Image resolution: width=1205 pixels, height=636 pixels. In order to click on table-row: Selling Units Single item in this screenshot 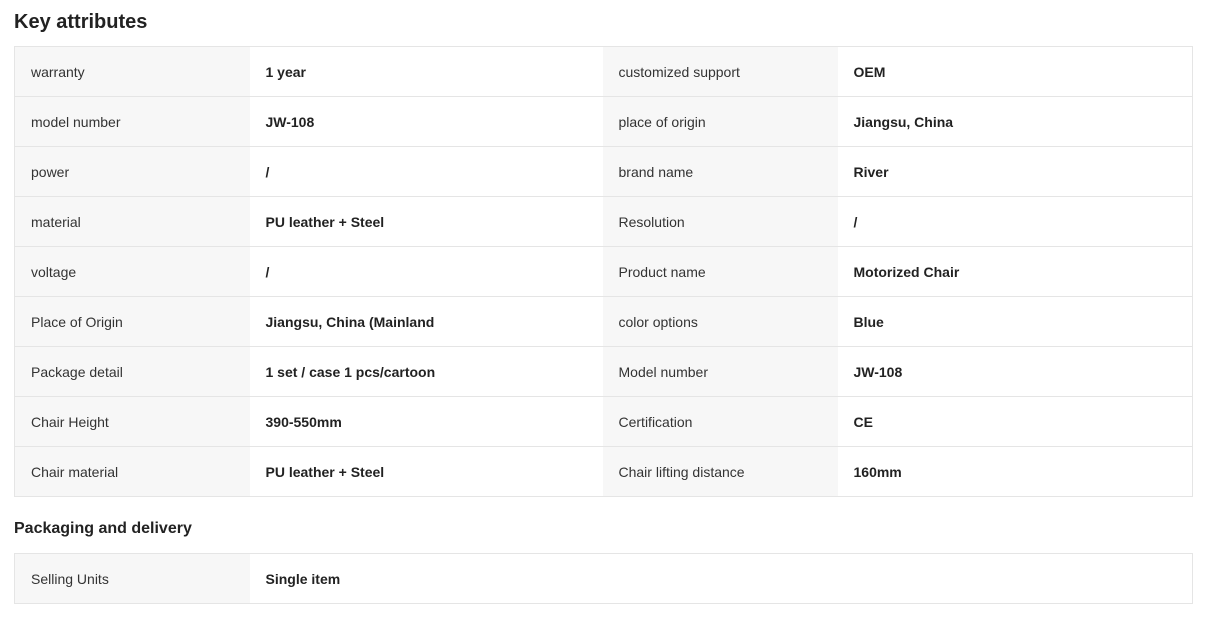, I will do `click(603, 578)`.